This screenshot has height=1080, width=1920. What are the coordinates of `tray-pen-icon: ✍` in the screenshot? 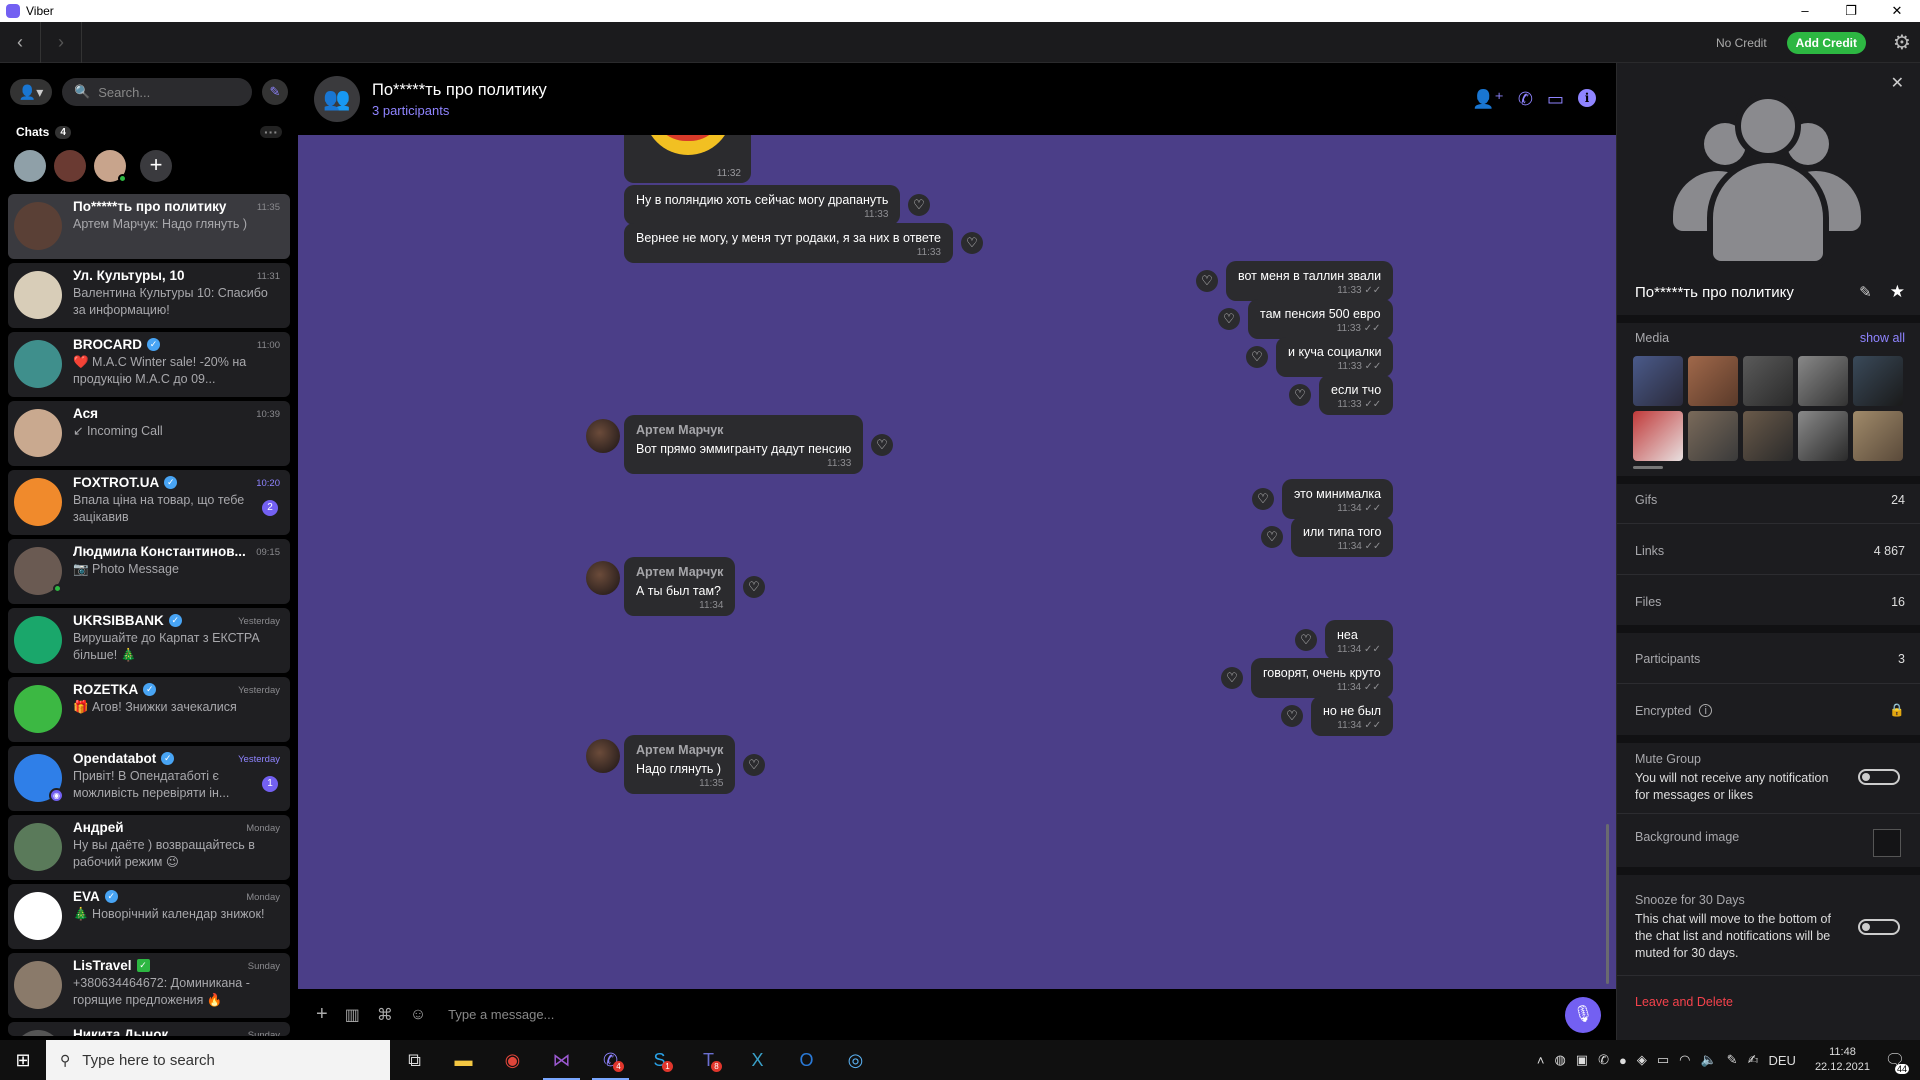 It's located at (1753, 1060).